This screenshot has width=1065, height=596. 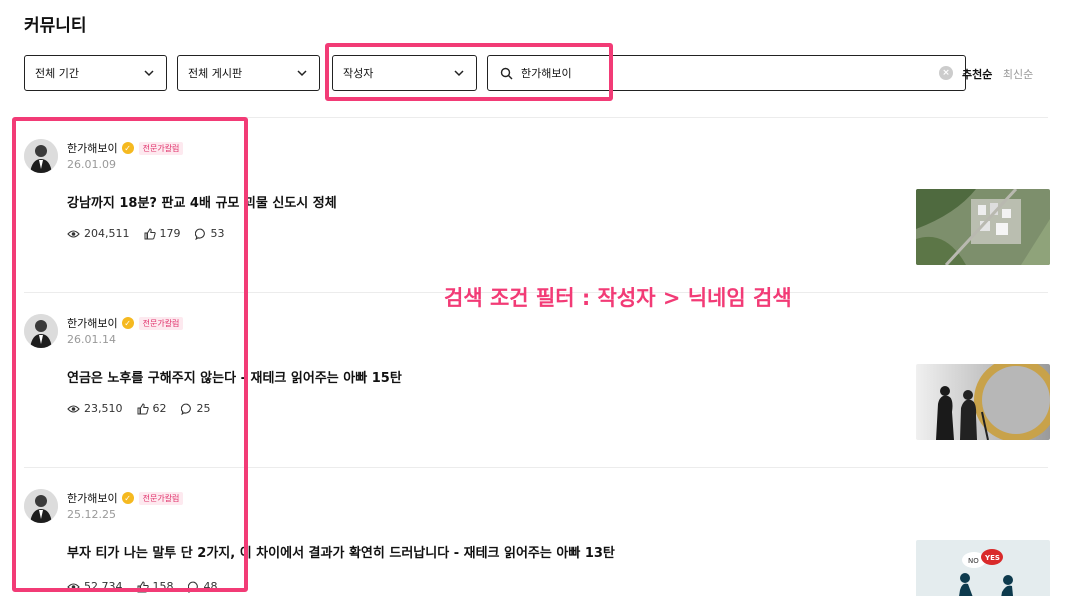 What do you see at coordinates (217, 233) in the screenshot?
I see `comment-count-value: 53` at bounding box center [217, 233].